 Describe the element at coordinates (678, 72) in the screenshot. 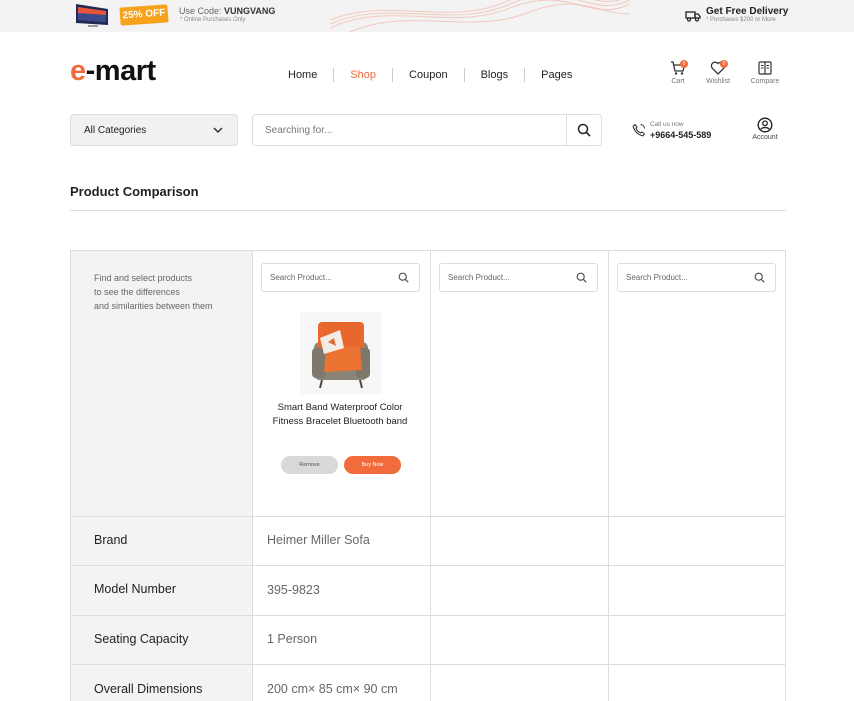

I see `cart-button: 0 Cart` at that location.